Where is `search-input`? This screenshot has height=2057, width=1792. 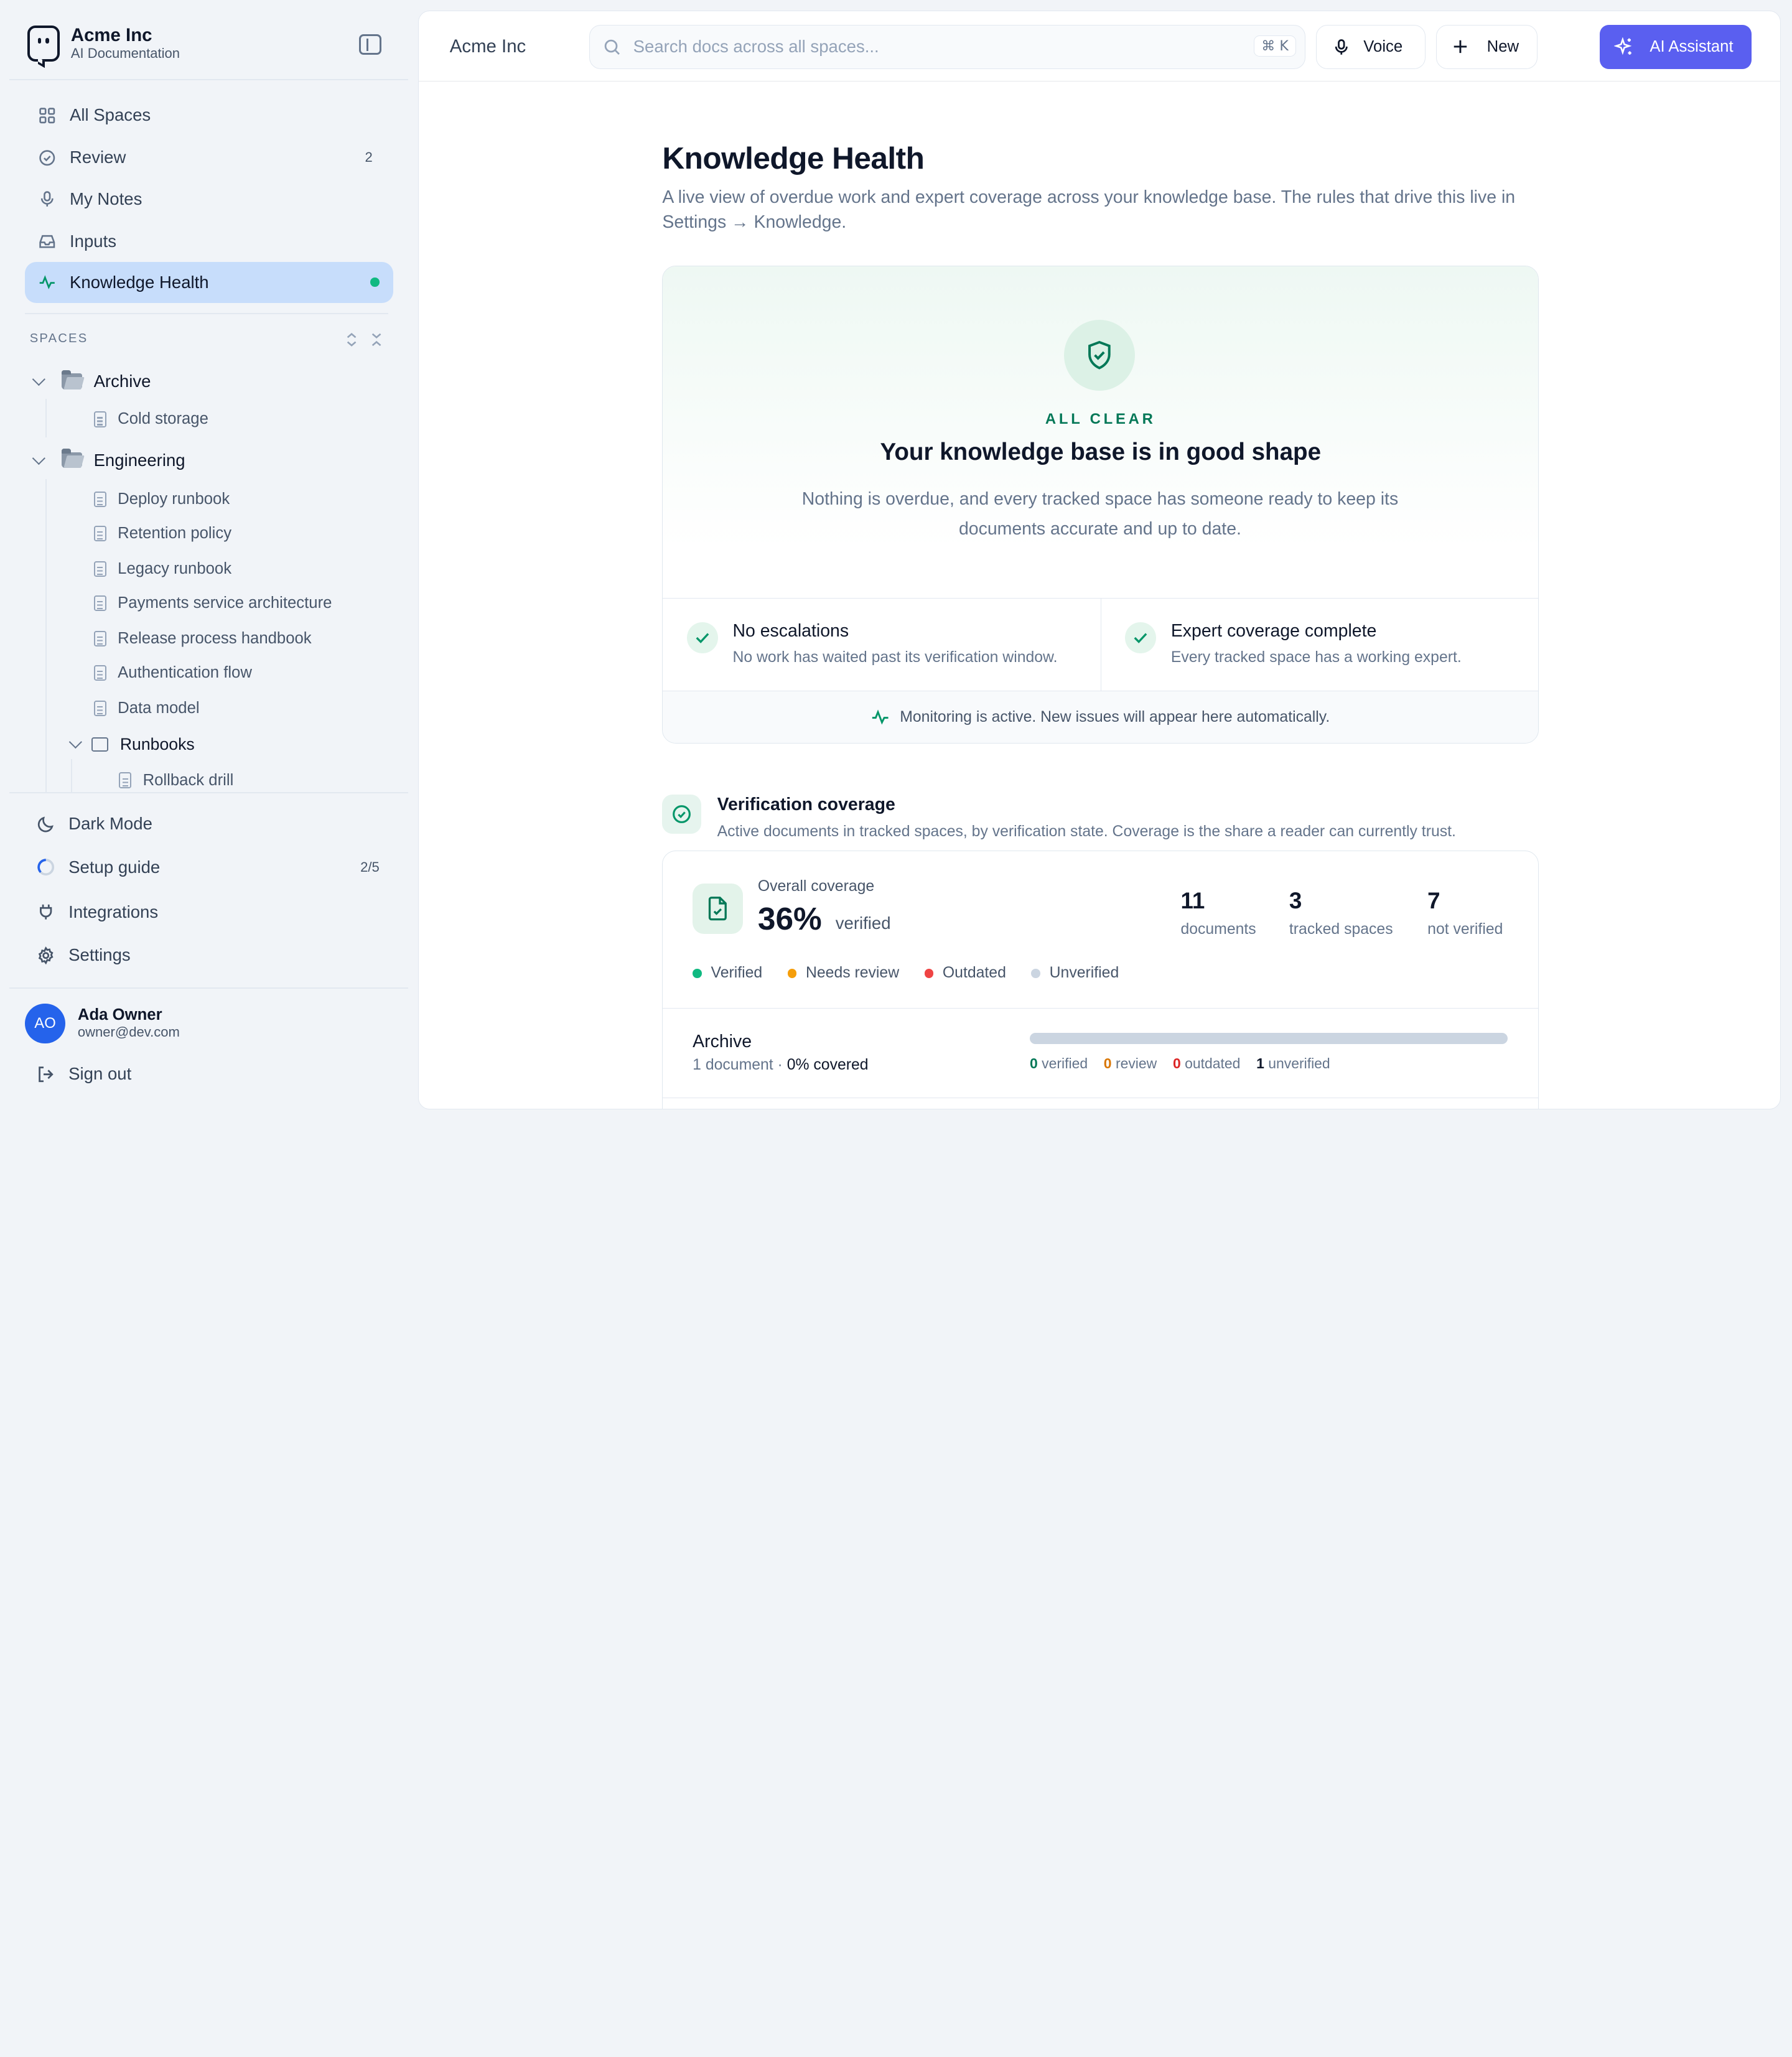 search-input is located at coordinates (931, 47).